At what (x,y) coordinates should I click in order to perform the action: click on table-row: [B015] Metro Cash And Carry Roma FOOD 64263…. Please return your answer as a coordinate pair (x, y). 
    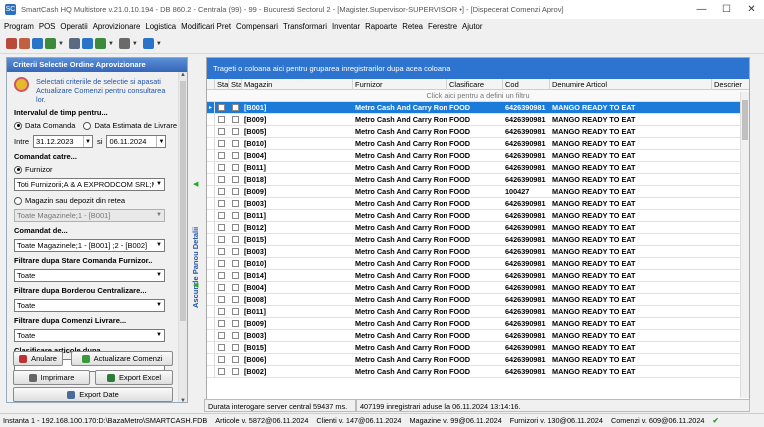
    Looking at the image, I should click on (478, 240).